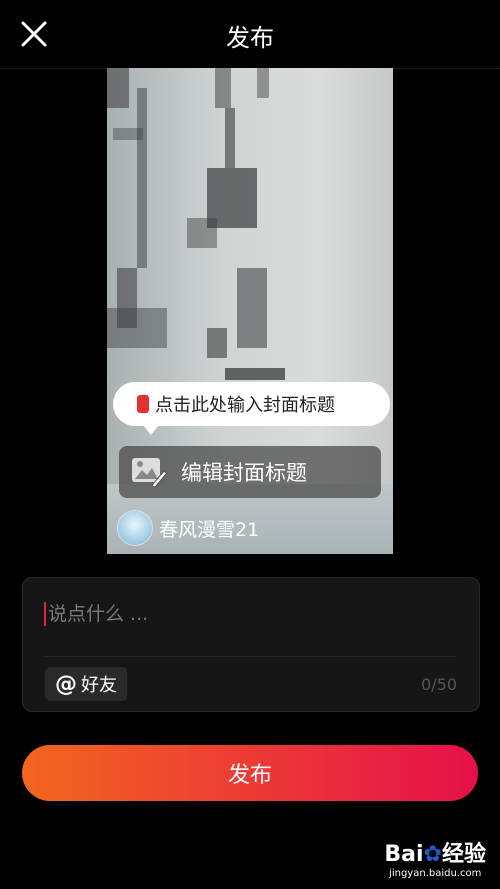 Image resolution: width=500 pixels, height=889 pixels. Describe the element at coordinates (404, 854) in the screenshot. I see `watermark-logo-text: Bai` at that location.